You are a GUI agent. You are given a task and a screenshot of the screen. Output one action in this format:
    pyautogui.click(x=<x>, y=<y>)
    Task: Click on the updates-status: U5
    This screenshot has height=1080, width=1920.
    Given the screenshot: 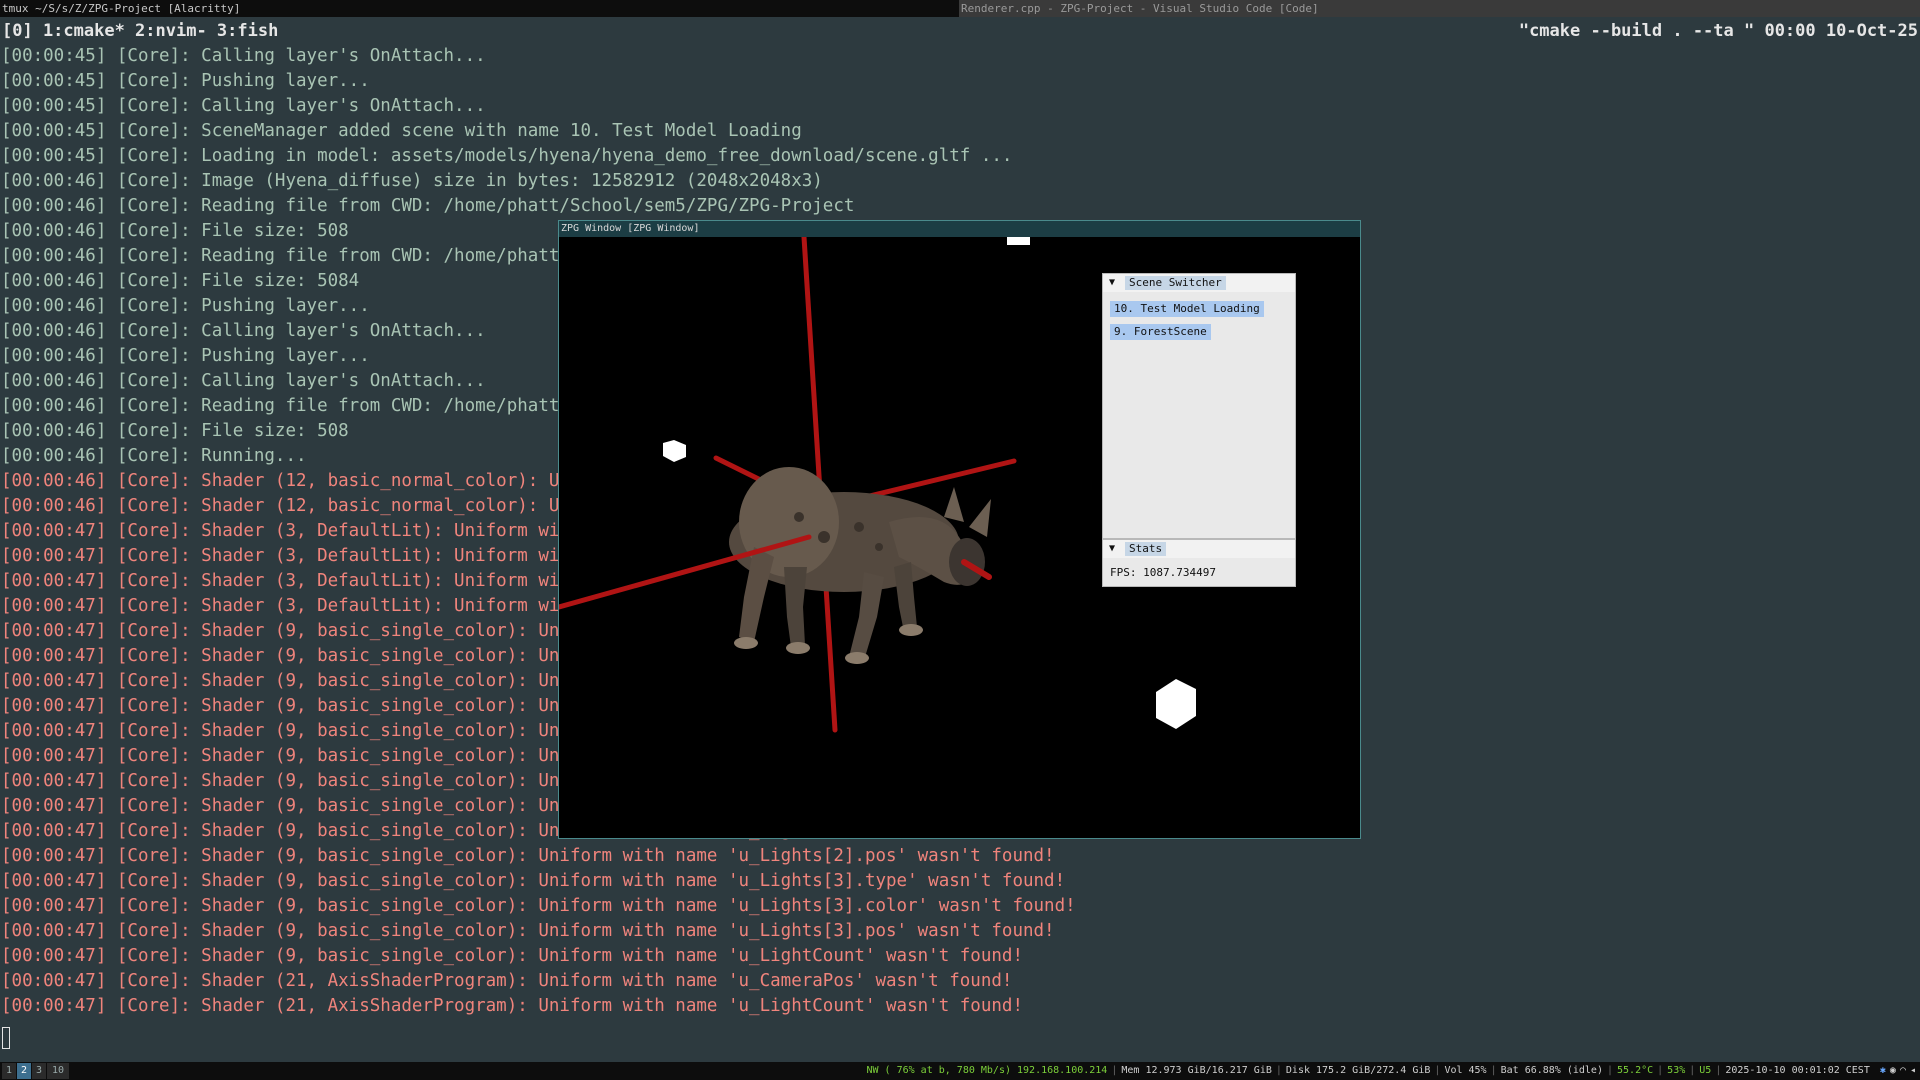 What is the action you would take?
    pyautogui.click(x=1705, y=1070)
    